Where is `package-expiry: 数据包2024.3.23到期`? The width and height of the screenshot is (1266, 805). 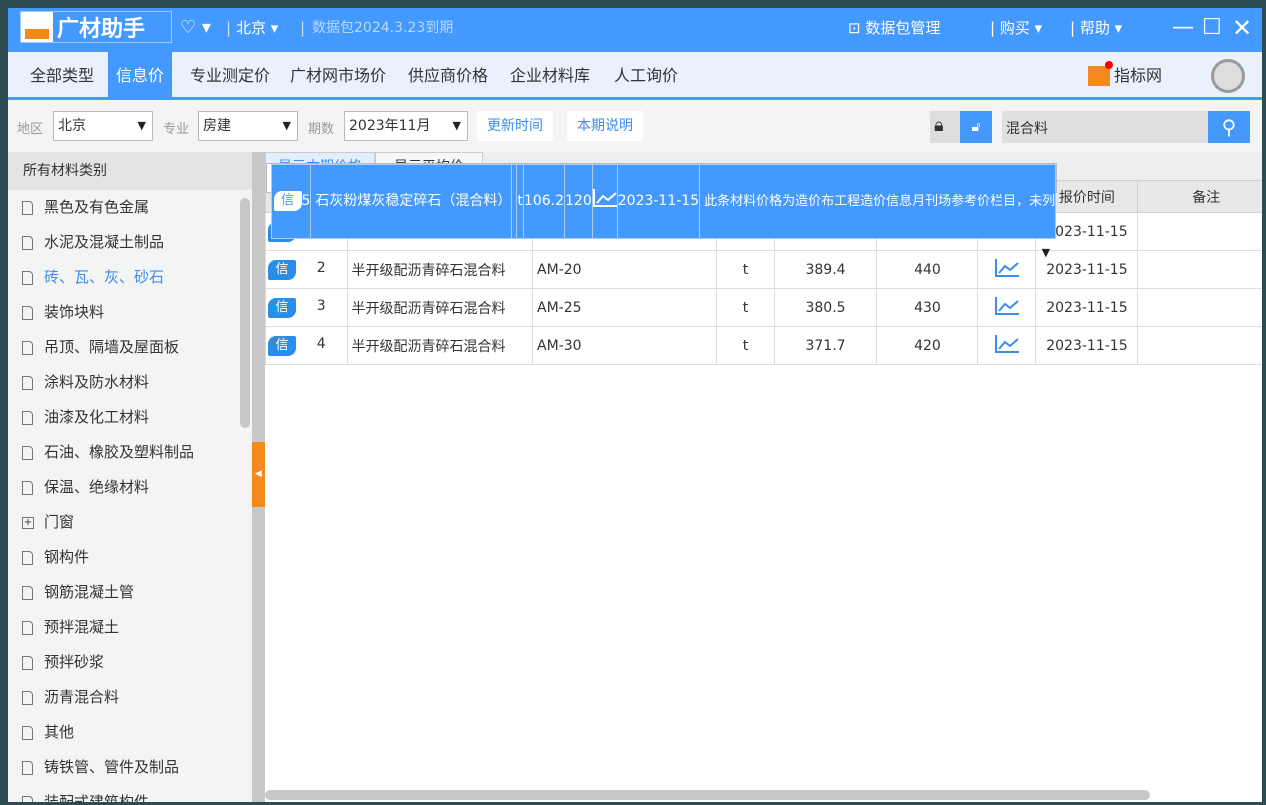
package-expiry: 数据包2024.3.23到期 is located at coordinates (383, 28).